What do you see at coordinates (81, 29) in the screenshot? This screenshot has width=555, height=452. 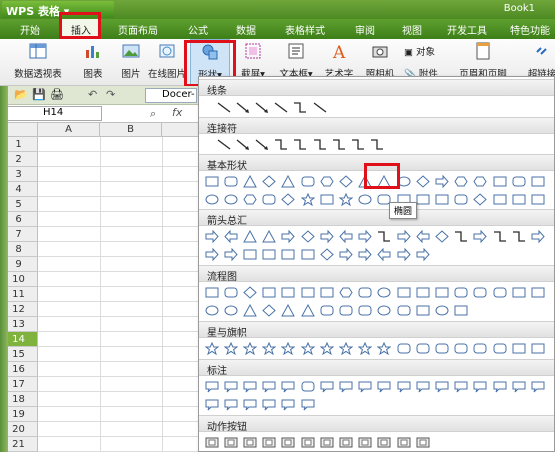 I see `menu-insert: 插入` at bounding box center [81, 29].